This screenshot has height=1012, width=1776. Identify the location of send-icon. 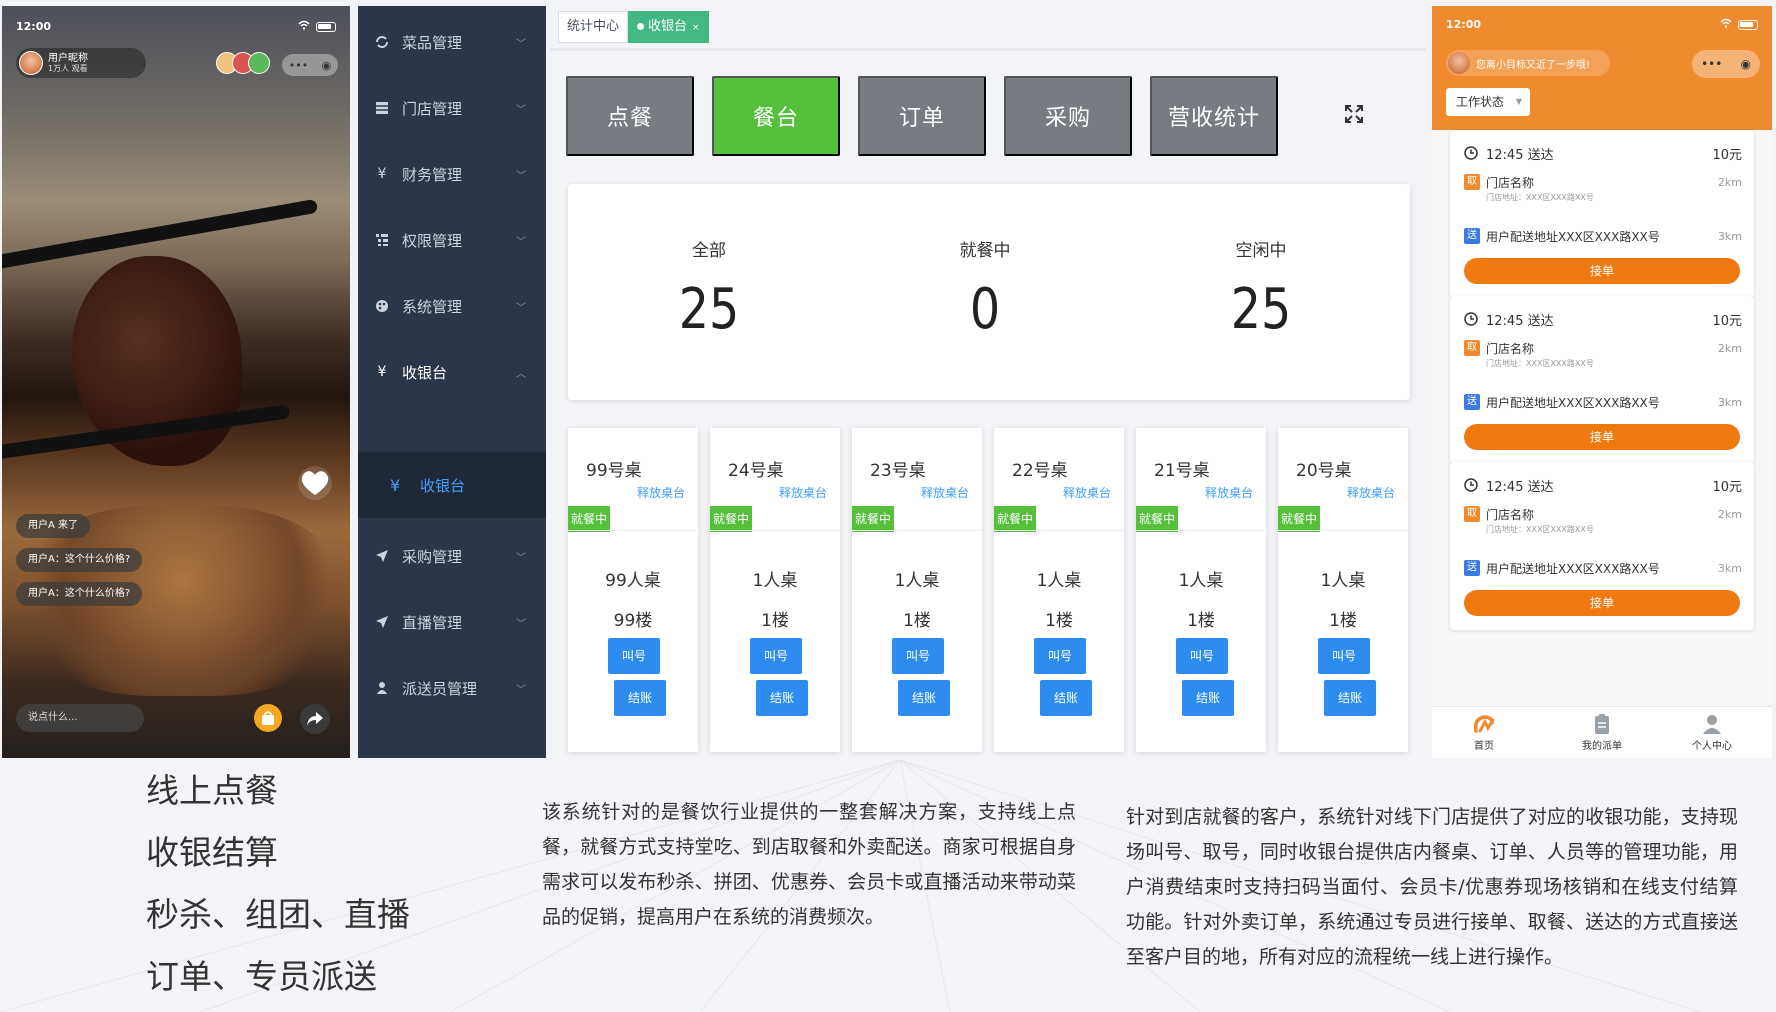
(382, 622).